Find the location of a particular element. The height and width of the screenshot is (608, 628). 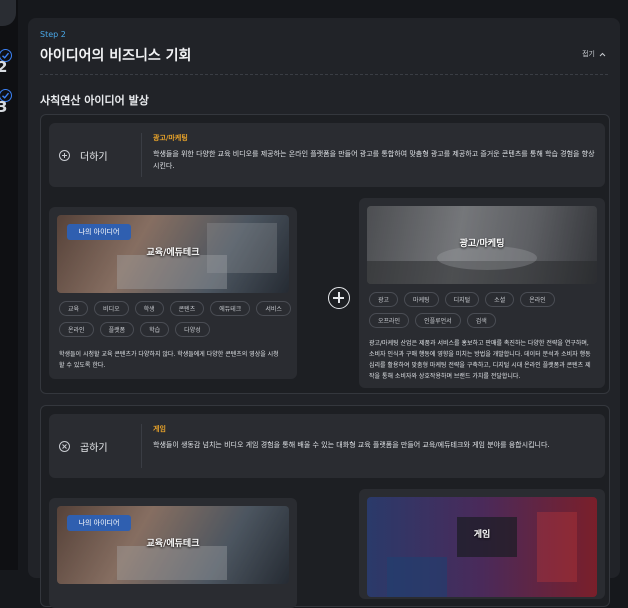

tag: 서비스 is located at coordinates (273, 308).